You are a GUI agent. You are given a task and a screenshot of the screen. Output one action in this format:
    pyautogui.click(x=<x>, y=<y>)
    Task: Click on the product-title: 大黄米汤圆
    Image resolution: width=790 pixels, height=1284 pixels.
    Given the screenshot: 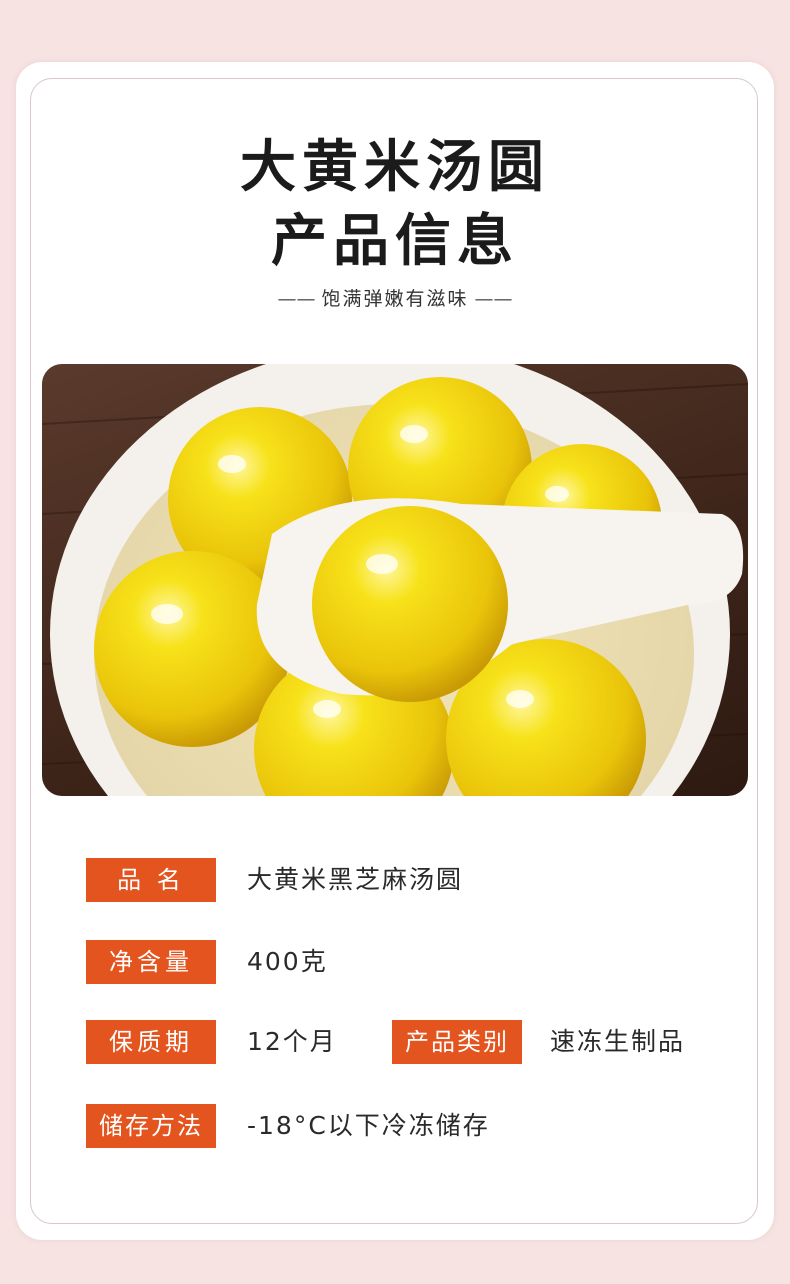 What is the action you would take?
    pyautogui.click(x=395, y=167)
    